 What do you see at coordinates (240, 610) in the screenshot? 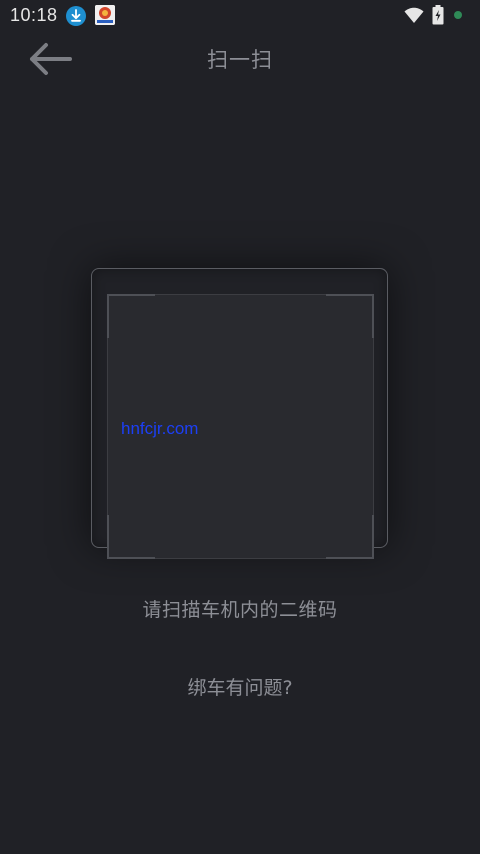
I see `scan-hint-text: 请扫描车机内的二维码` at bounding box center [240, 610].